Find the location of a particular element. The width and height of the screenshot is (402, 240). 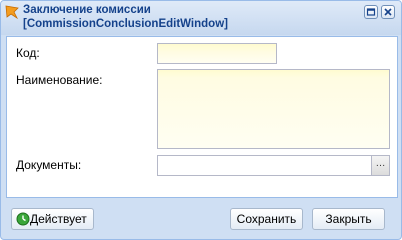

status-button-label: Действует is located at coordinates (58, 219).